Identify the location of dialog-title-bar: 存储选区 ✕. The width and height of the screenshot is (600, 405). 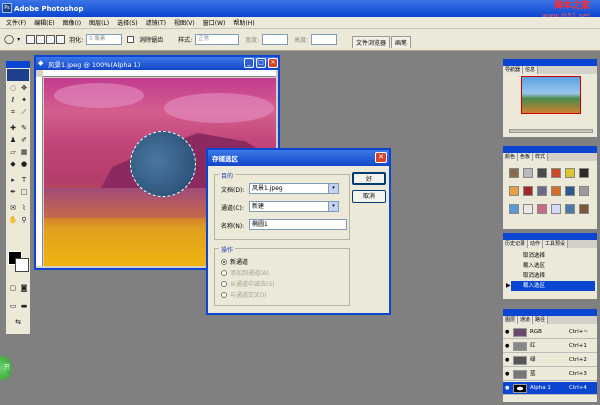
(298, 158).